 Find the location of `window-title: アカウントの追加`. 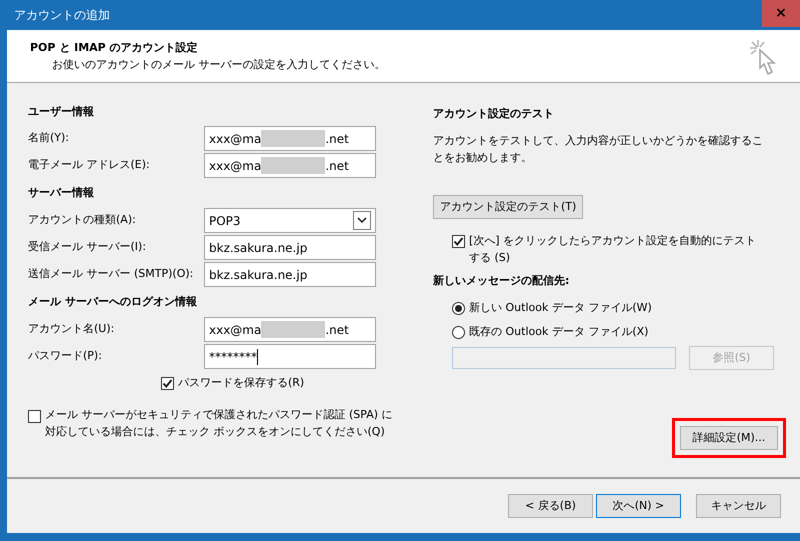

window-title: アカウントの追加 is located at coordinates (62, 15).